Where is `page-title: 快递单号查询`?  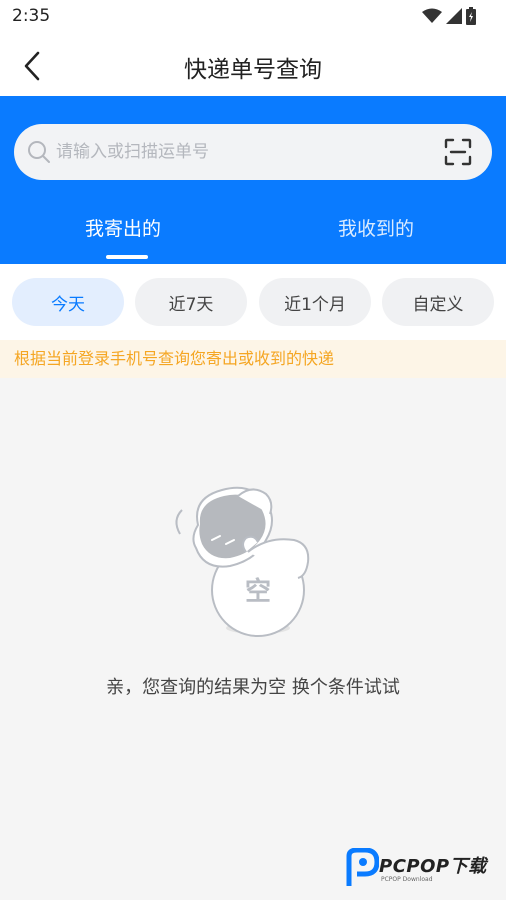 page-title: 快递单号查询 is located at coordinates (253, 70).